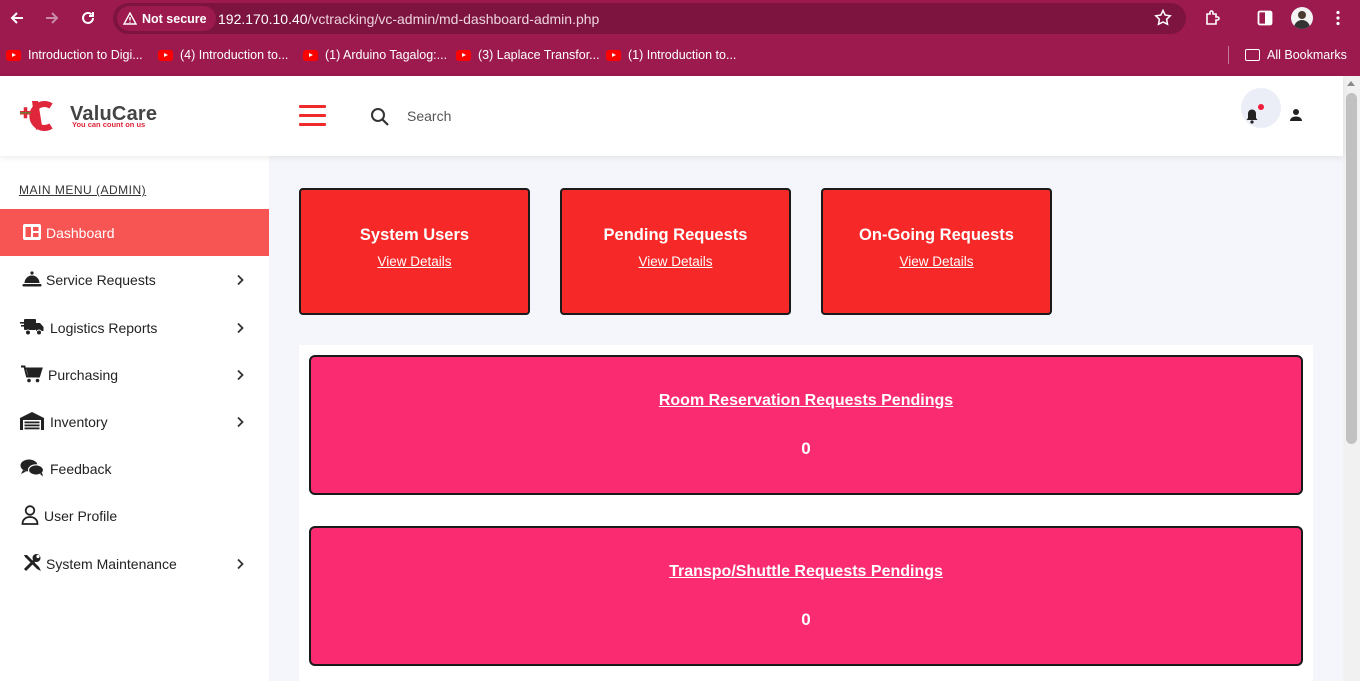  I want to click on comments-icon, so click(32, 468).